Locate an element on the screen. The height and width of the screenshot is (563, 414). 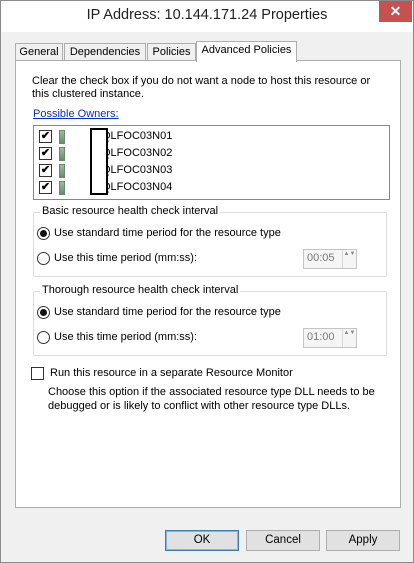
thorough-custom-radio is located at coordinates (43, 337).